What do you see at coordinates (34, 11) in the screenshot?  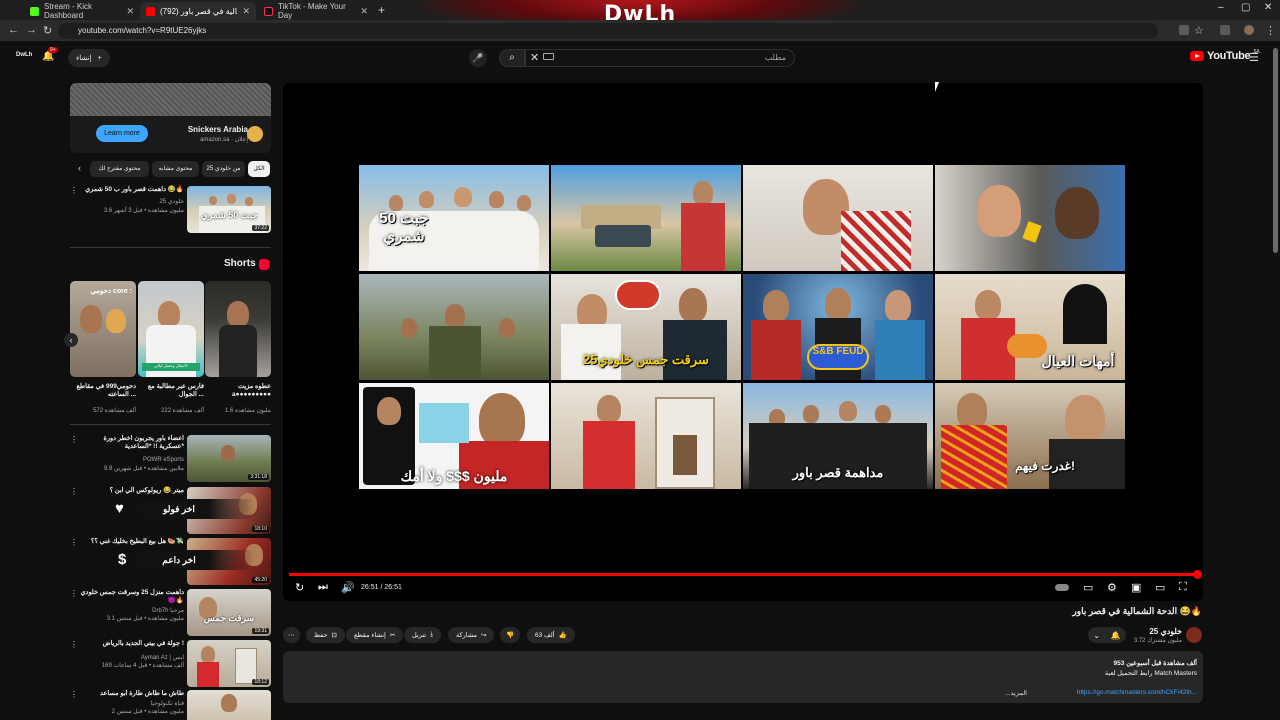 I see `kick-favicon-icon` at bounding box center [34, 11].